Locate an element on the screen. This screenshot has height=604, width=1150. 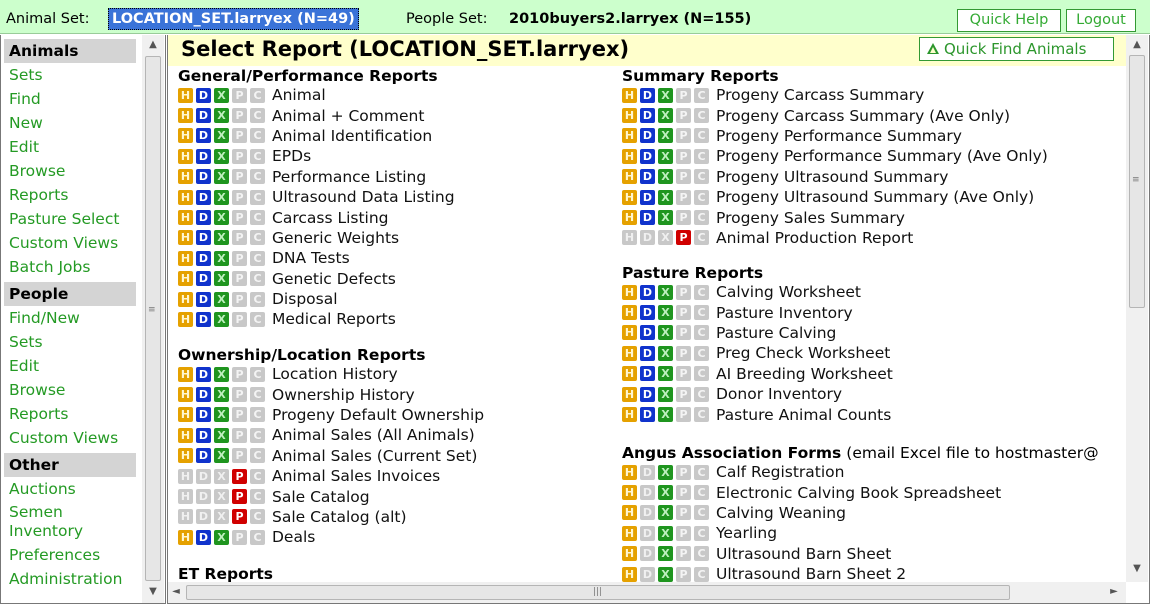
report-label: Genetic Defects is located at coordinates (334, 279).